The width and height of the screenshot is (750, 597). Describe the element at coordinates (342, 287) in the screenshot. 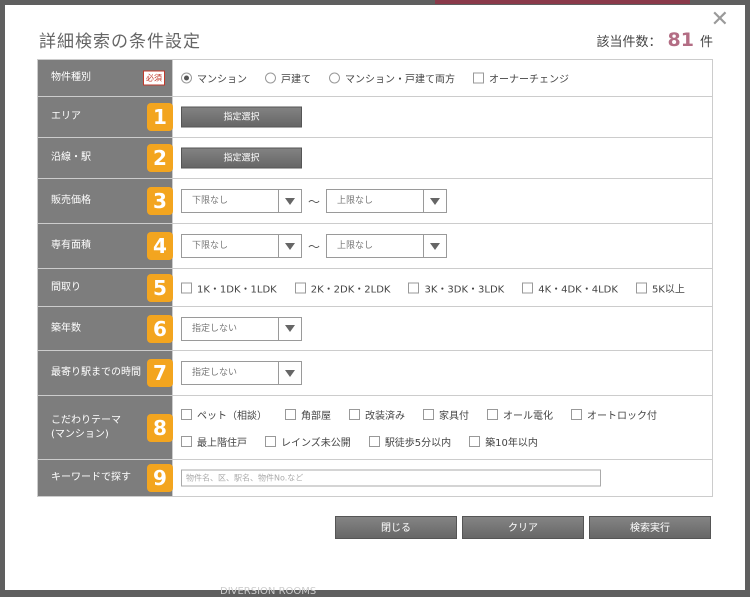

I see `checkbox-2k: 2K・2DK・2LDK` at that location.